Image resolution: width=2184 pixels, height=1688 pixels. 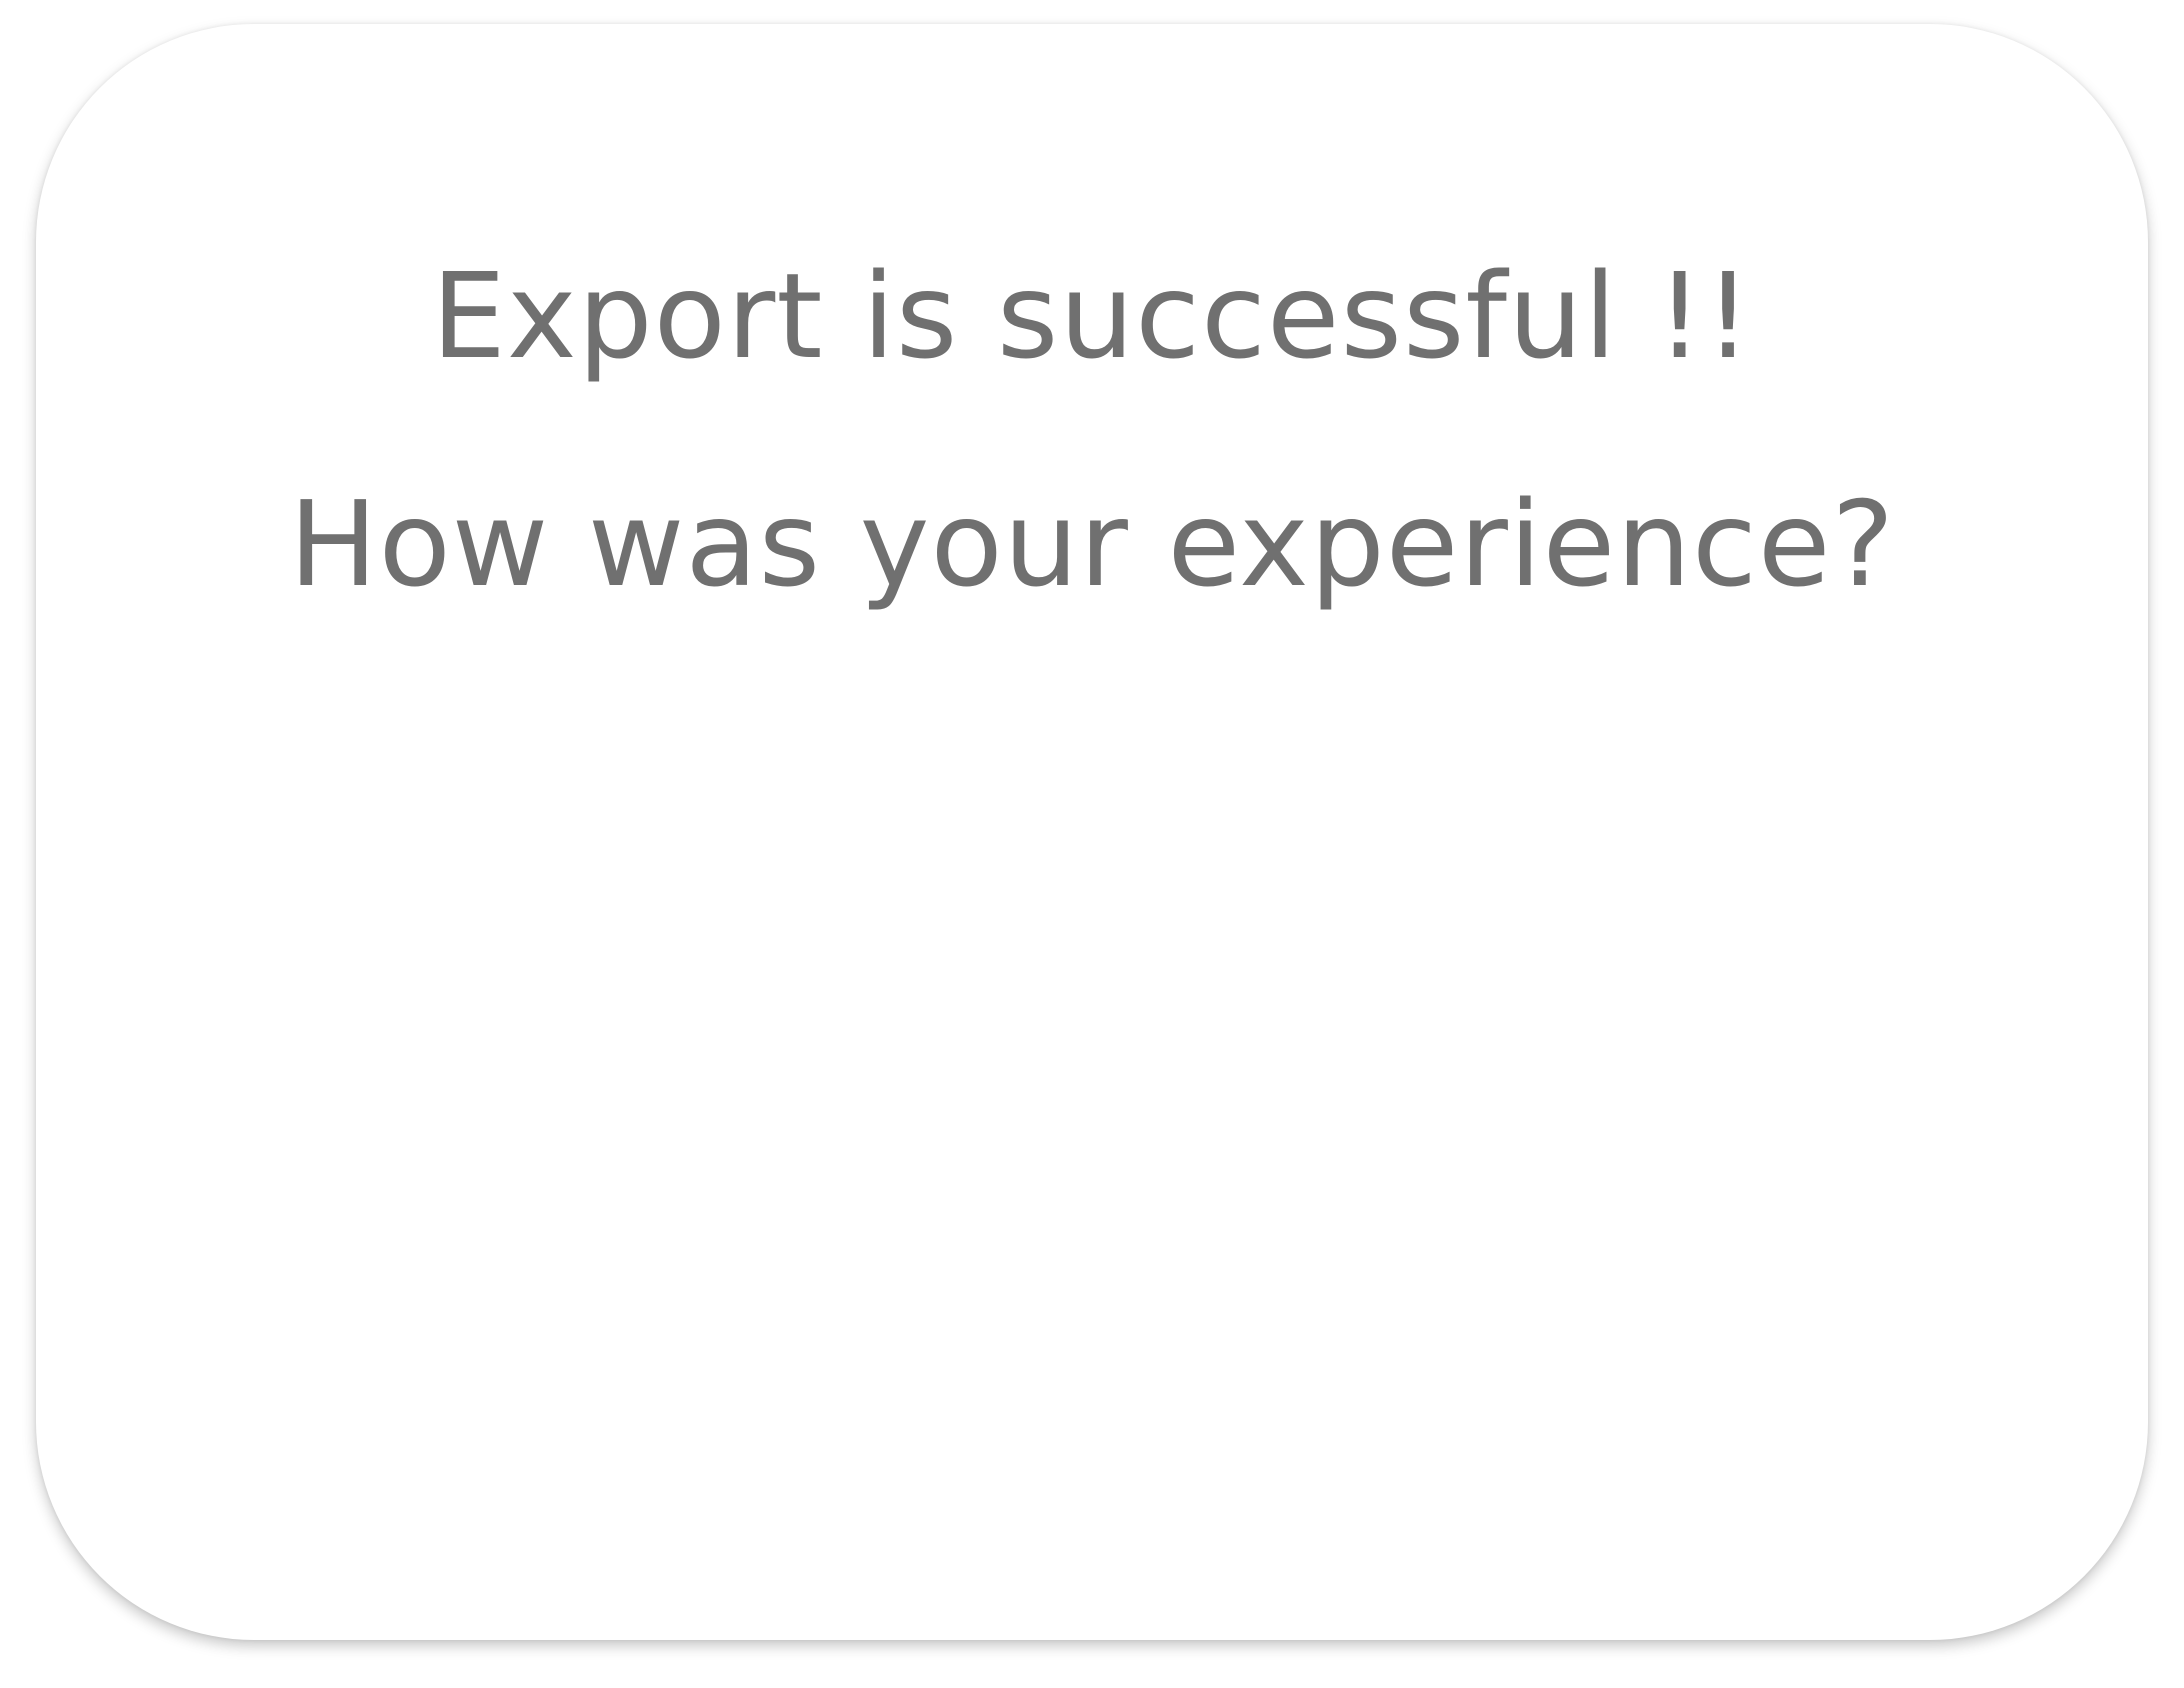 What do you see at coordinates (1092, 316) in the screenshot?
I see `export-success-title: Export is successful !!` at bounding box center [1092, 316].